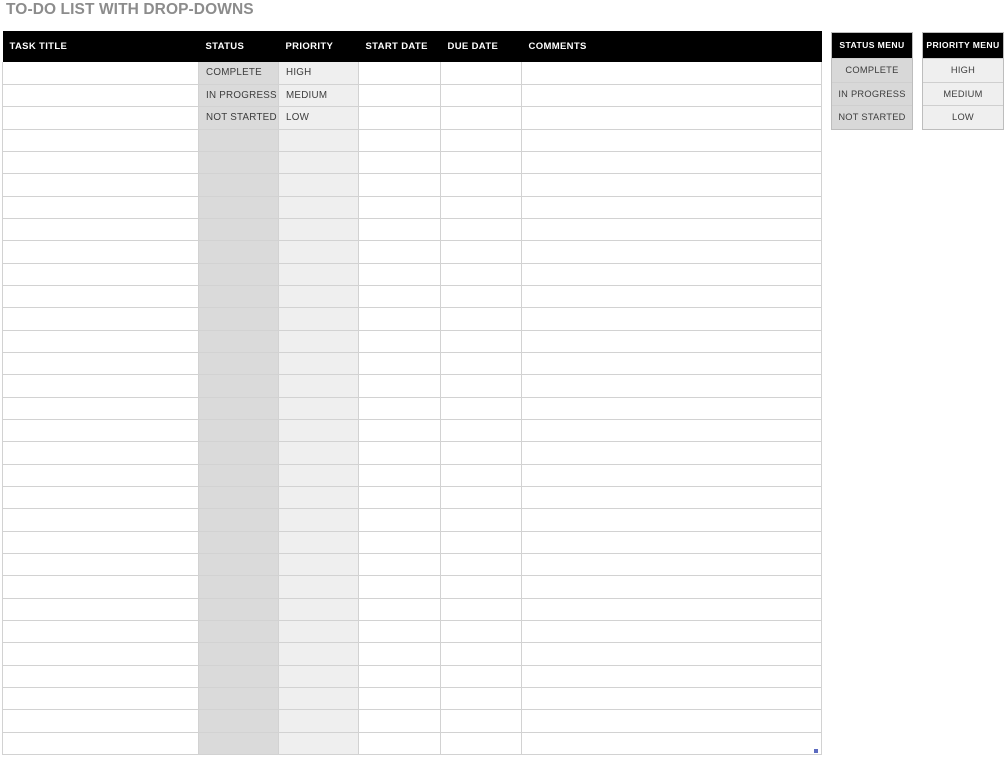  I want to click on priority-menu-option-medium: MEDIUM, so click(963, 93).